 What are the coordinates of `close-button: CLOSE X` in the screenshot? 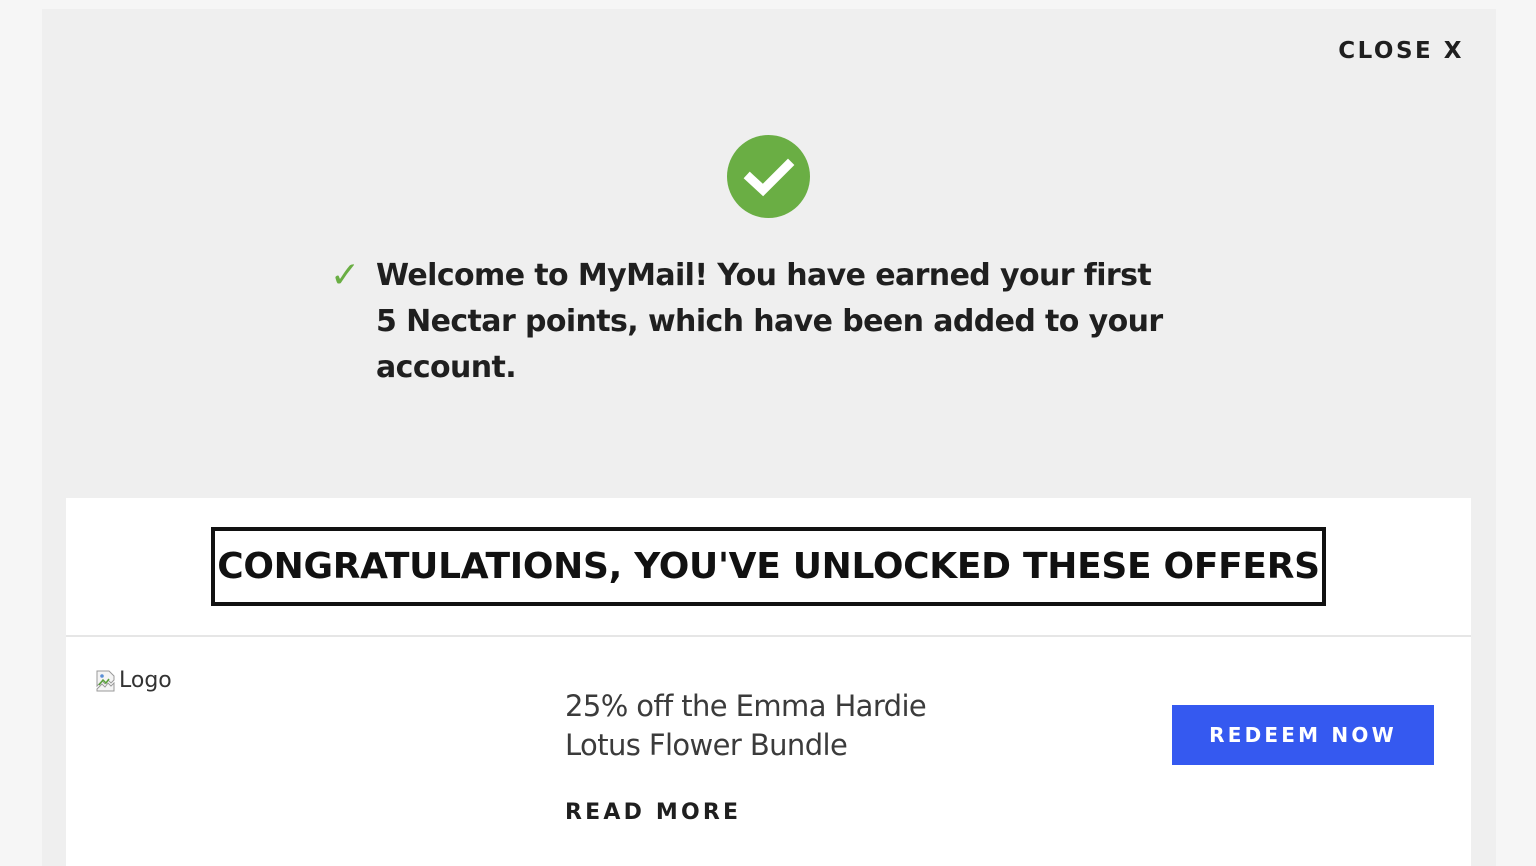 It's located at (1401, 51).